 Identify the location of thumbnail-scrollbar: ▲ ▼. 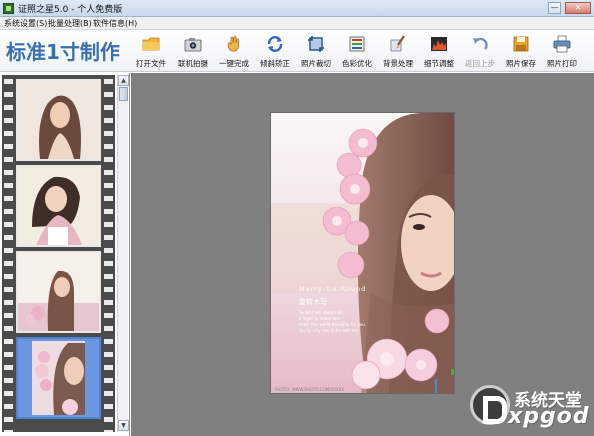
(123, 253).